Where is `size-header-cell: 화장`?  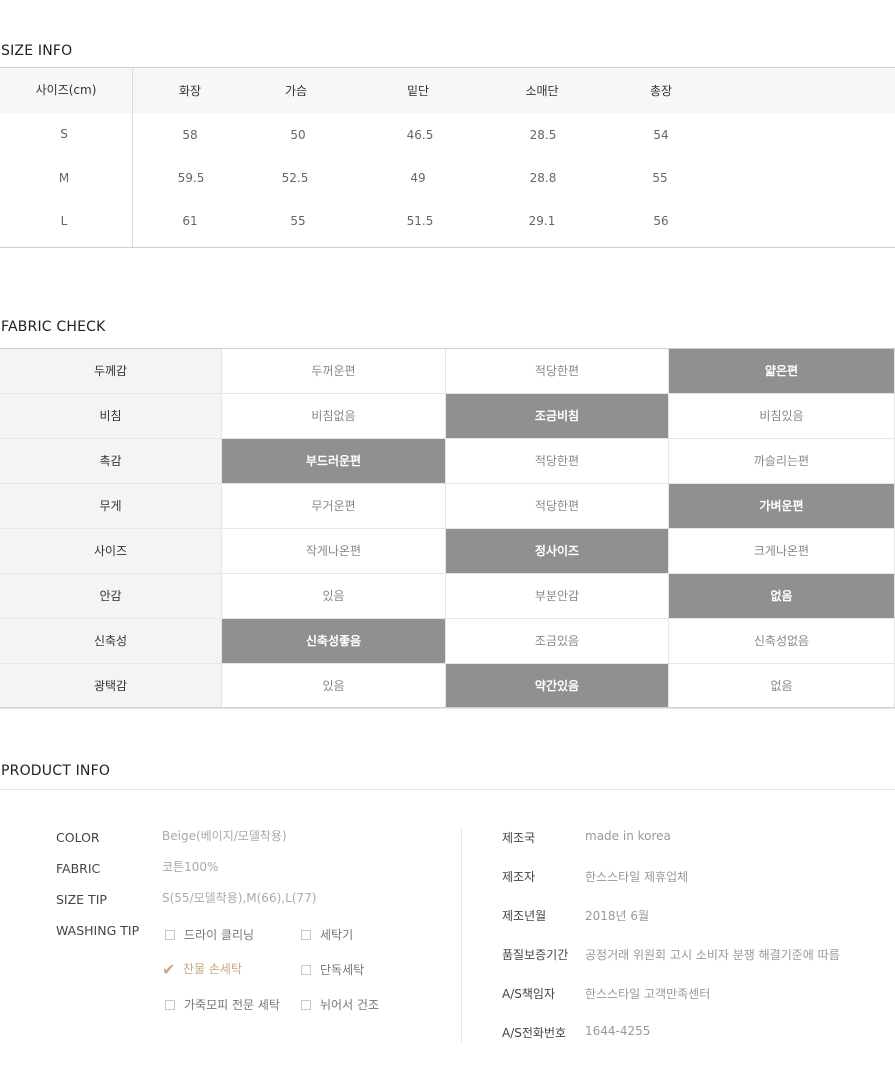
size-header-cell: 화장 is located at coordinates (190, 91).